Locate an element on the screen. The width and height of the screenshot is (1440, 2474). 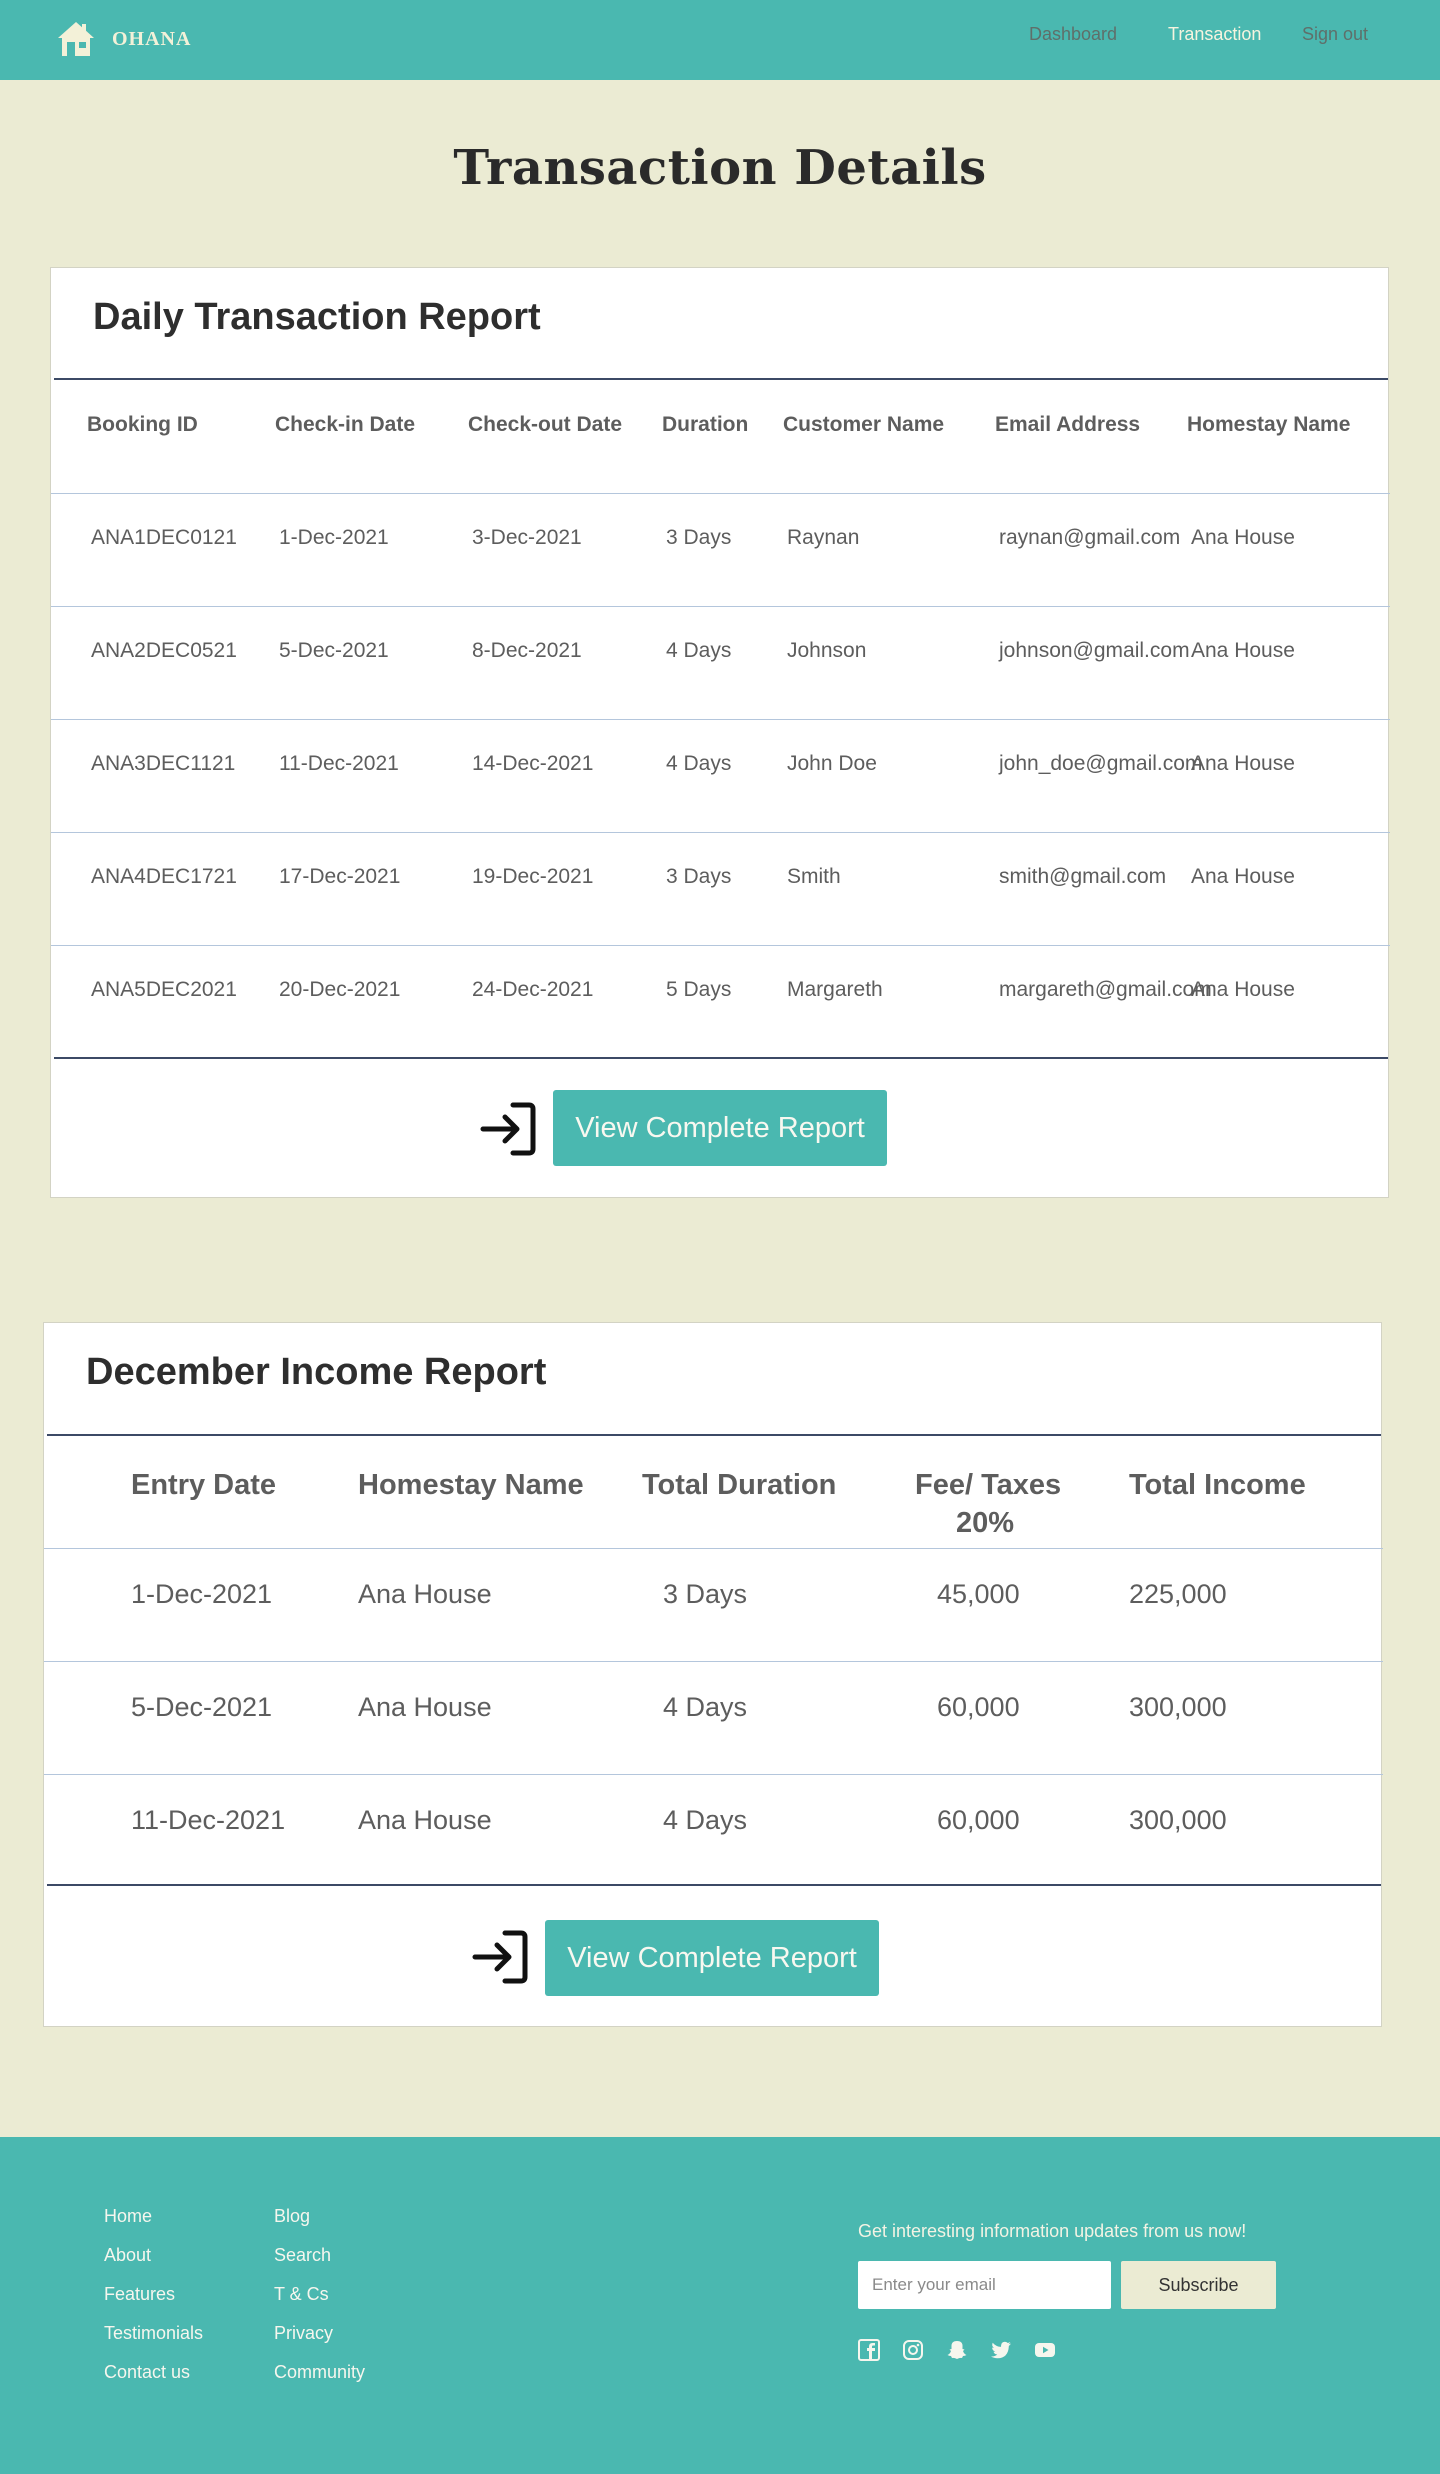
cell-check-in-date: 1-Dec-2021 is located at coordinates (334, 537).